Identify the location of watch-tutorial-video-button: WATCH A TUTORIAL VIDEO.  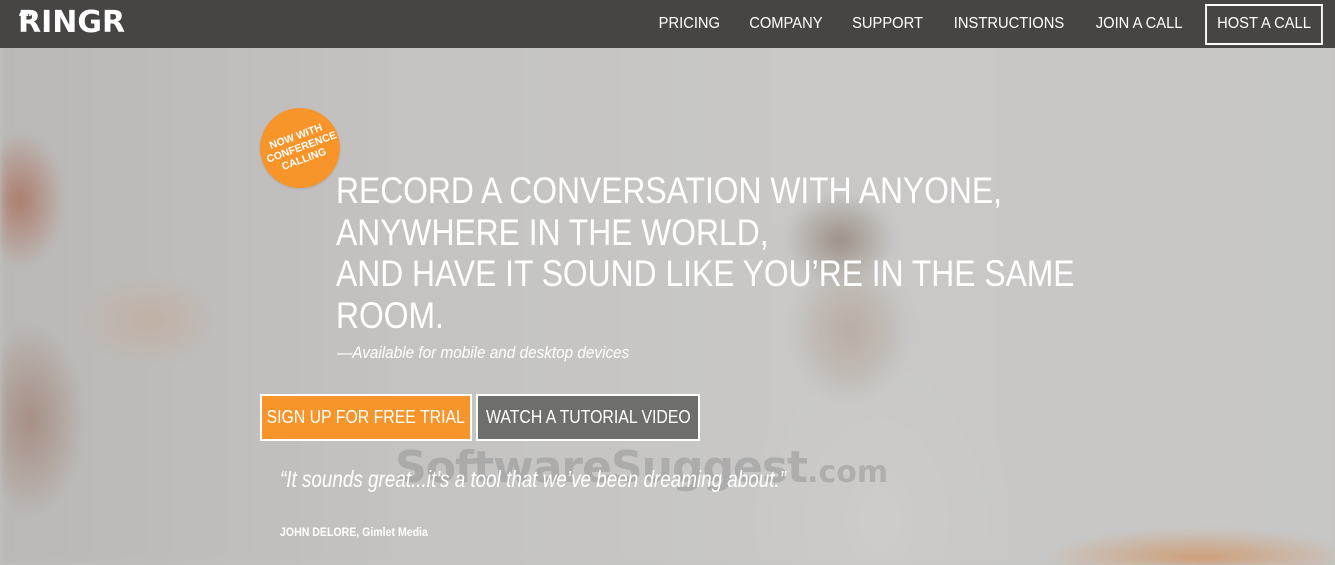
(588, 417).